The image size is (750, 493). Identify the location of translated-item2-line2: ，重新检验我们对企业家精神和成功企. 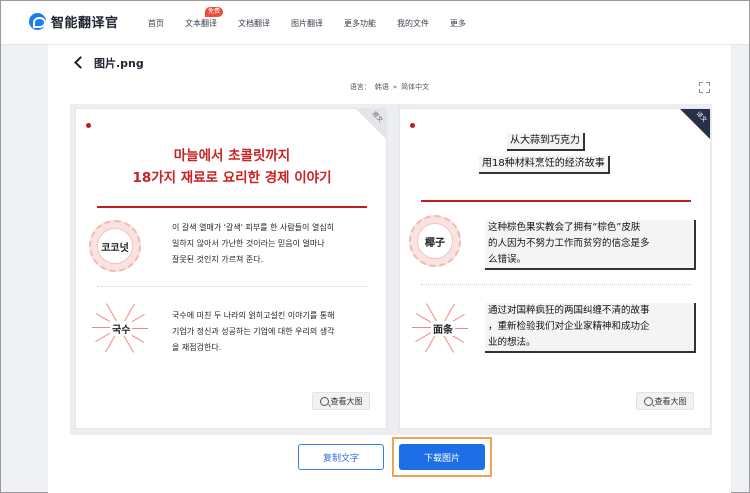
(569, 326).